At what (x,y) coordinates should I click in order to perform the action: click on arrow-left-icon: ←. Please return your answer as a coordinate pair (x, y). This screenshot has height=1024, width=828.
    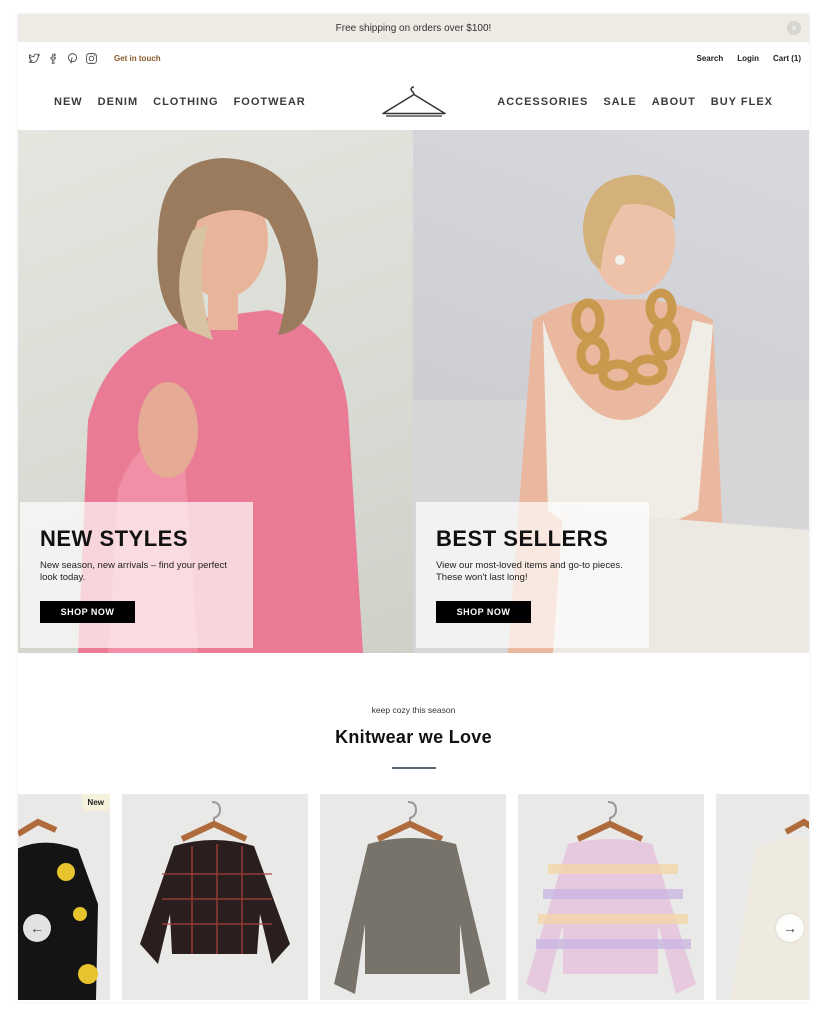
    Looking at the image, I should click on (37, 928).